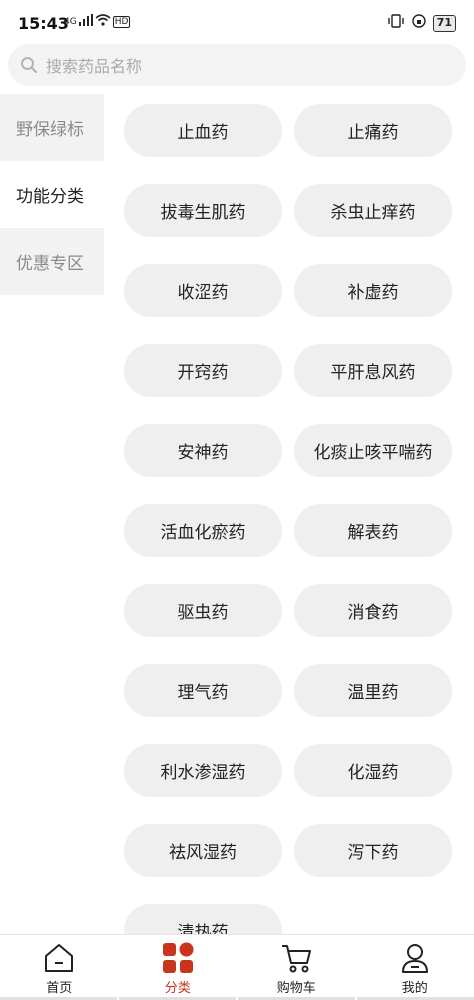 The height and width of the screenshot is (1000, 474). What do you see at coordinates (203, 290) in the screenshot?
I see `category-button: 收涩药` at bounding box center [203, 290].